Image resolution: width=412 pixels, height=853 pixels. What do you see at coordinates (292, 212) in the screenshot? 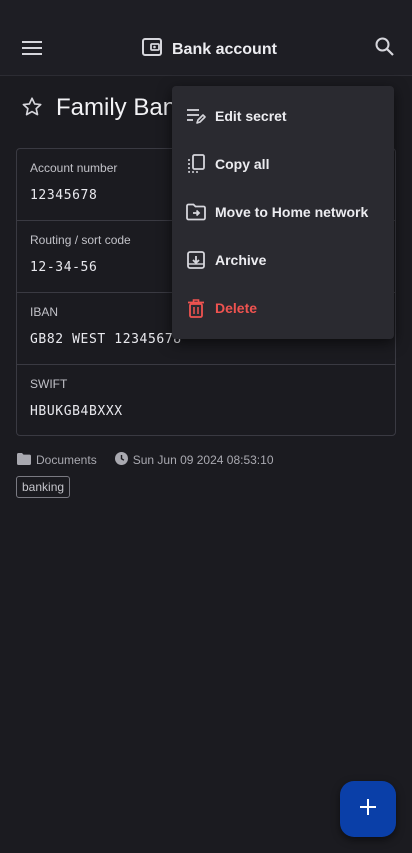
I see `menu-item-label: Move to Home network` at bounding box center [292, 212].